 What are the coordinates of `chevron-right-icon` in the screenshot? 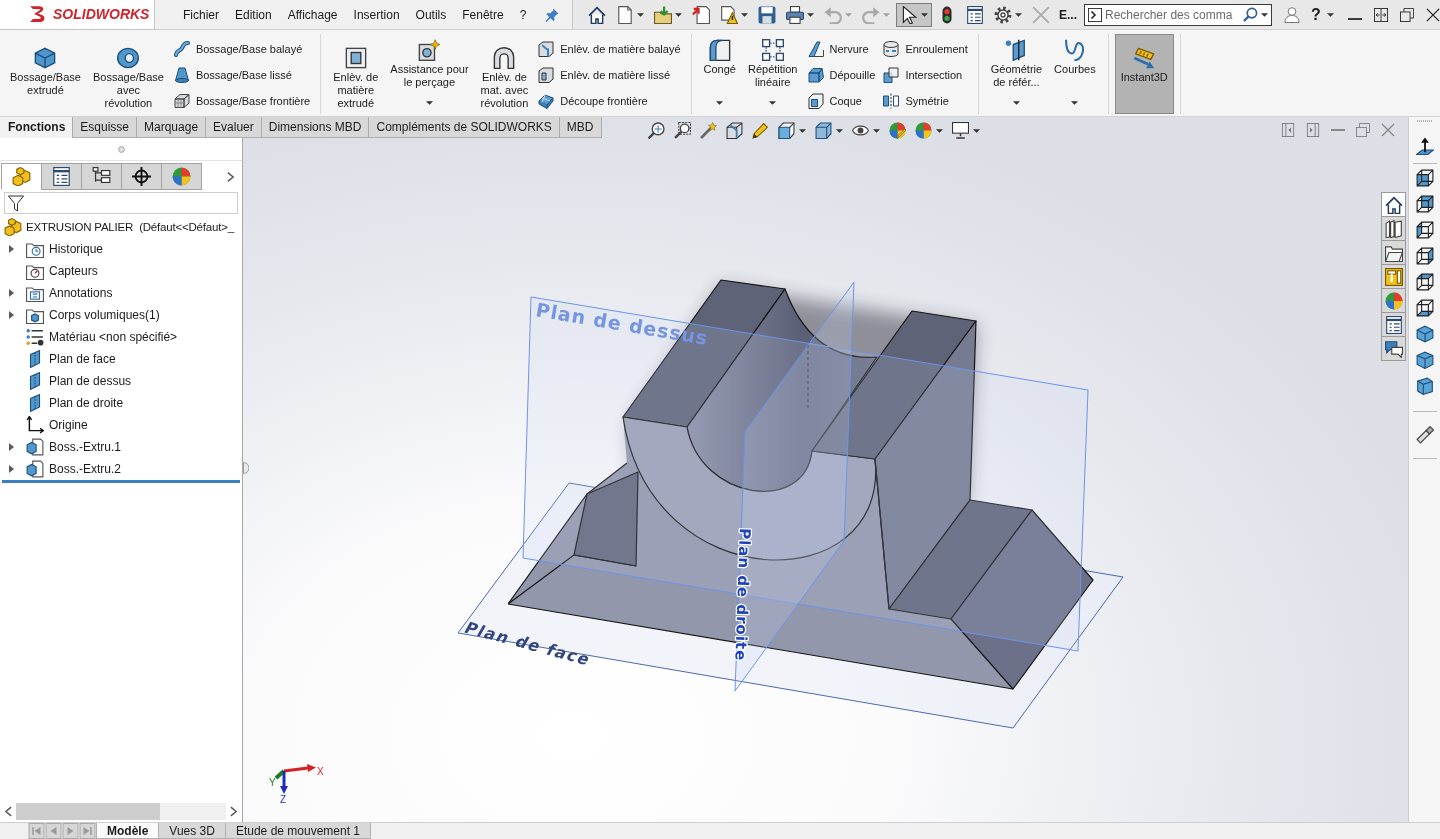 It's located at (233, 811).